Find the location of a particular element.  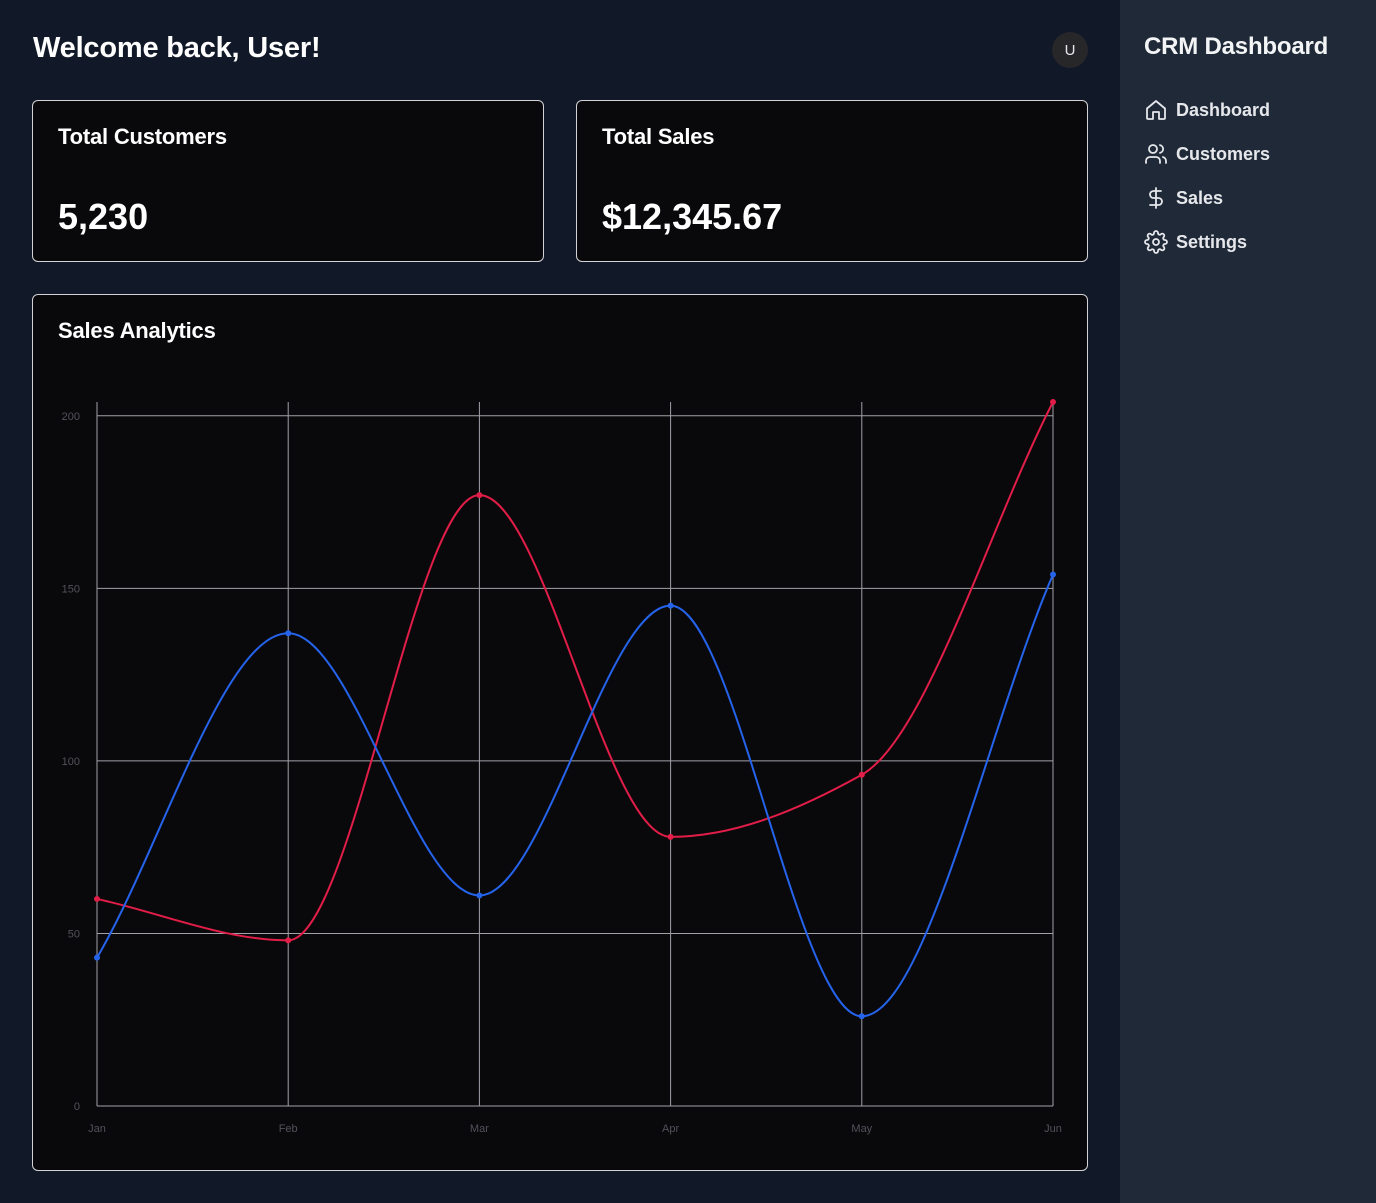

users-icon is located at coordinates (1156, 154).